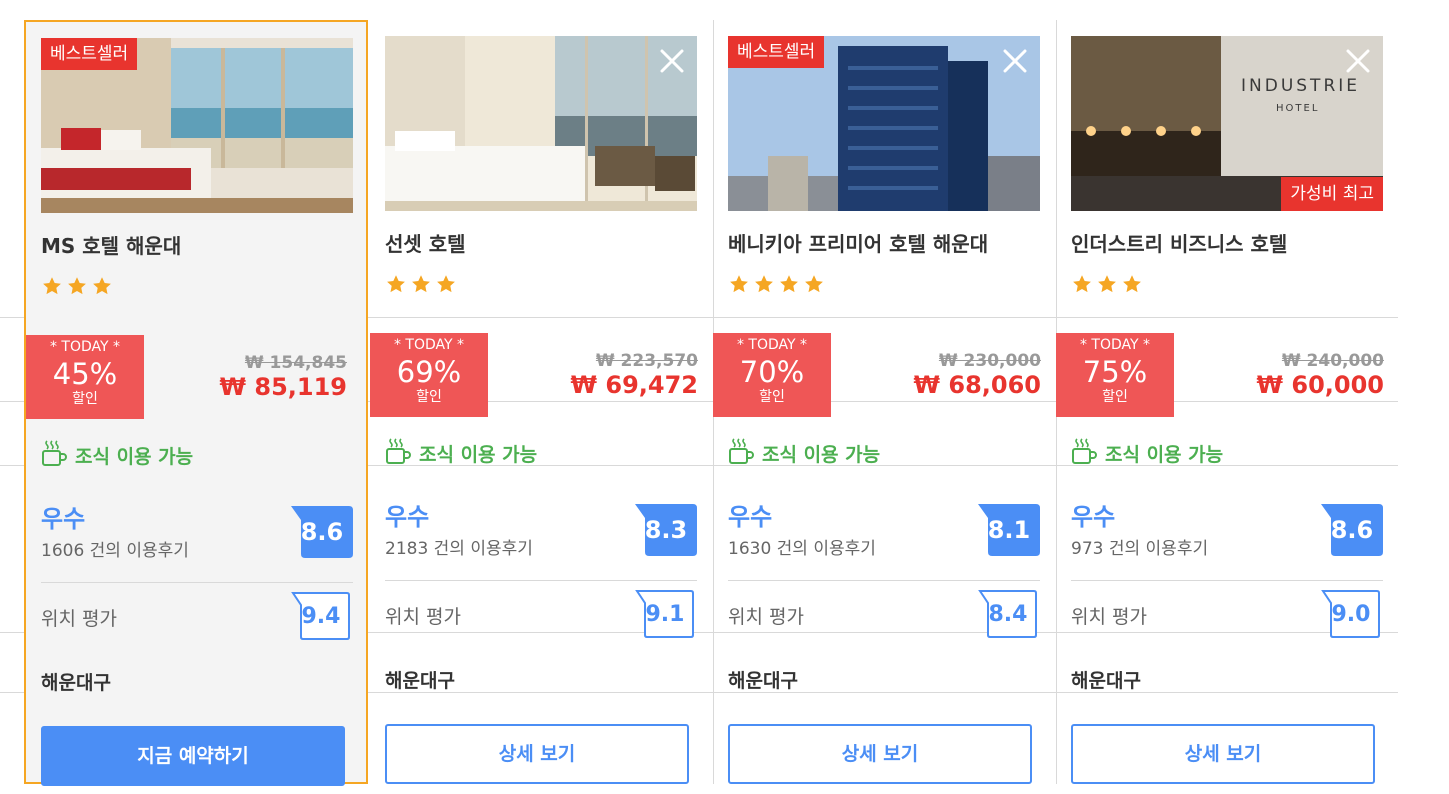  Describe the element at coordinates (1300, 86) in the screenshot. I see `svg-text: INDUSTRIE` at that location.